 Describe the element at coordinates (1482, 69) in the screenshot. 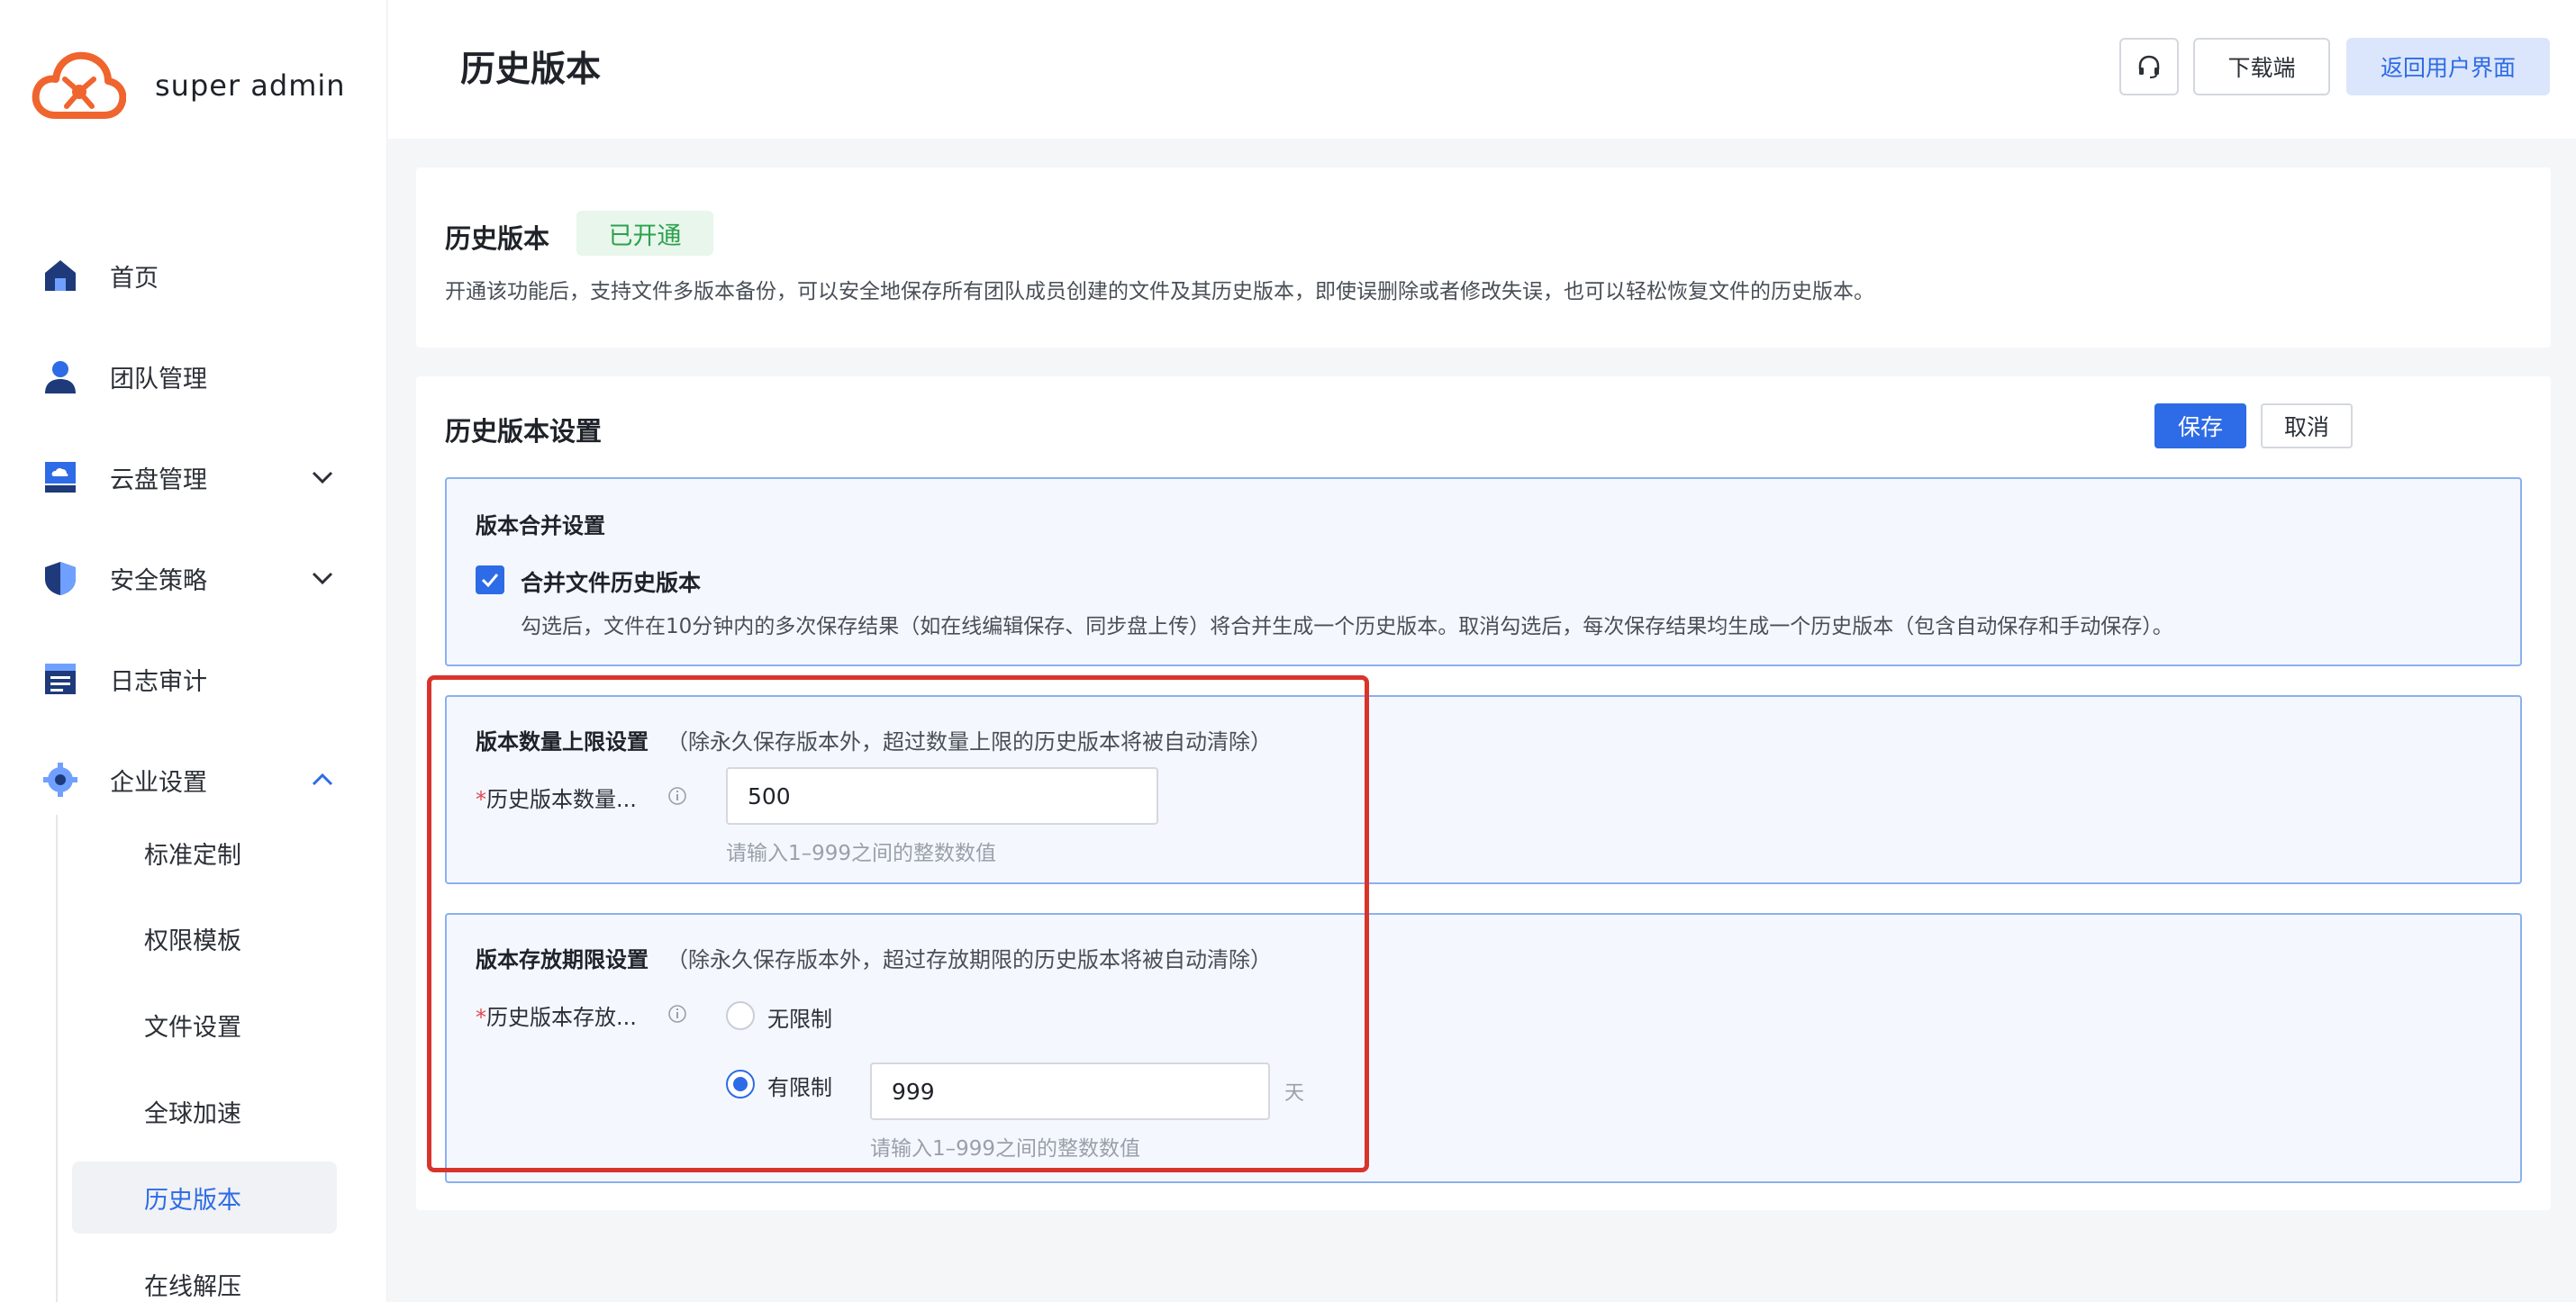

I see `header: 历史版本 下载端 返回用户界面` at that location.